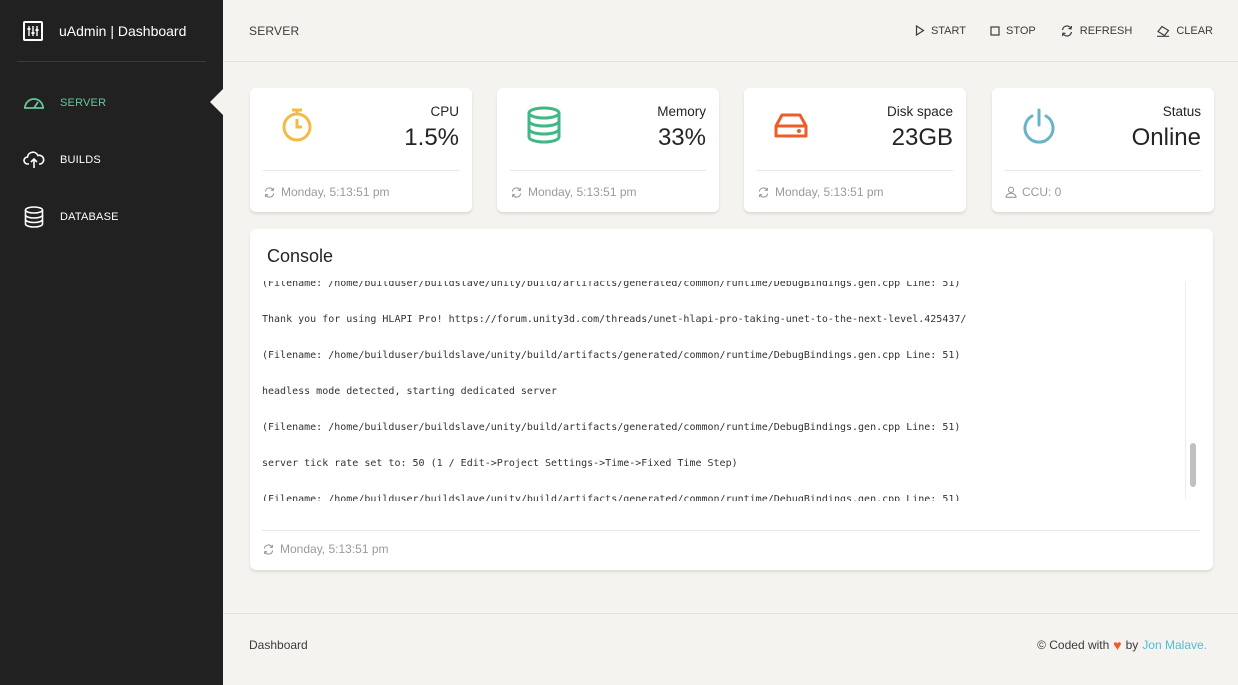 This screenshot has width=1238, height=685. Describe the element at coordinates (730, 649) in the screenshot. I see `page-footer: Dashboard © Coded with ♥ by Jon Malave.` at that location.